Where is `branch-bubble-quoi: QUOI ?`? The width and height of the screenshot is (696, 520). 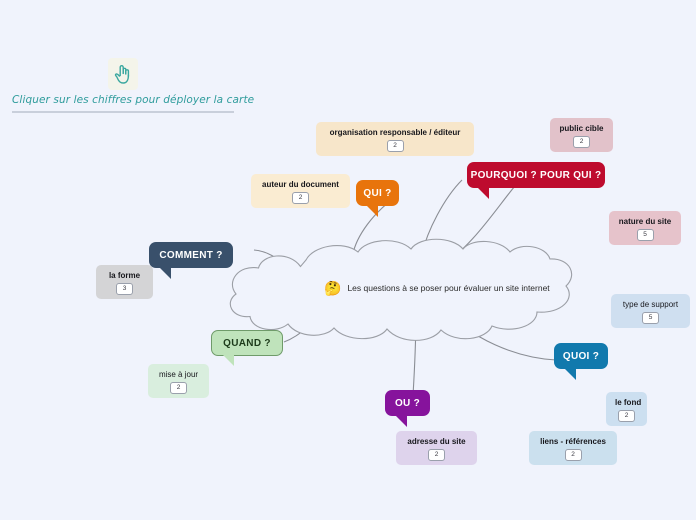
branch-bubble-quoi: QUOI ? is located at coordinates (581, 361).